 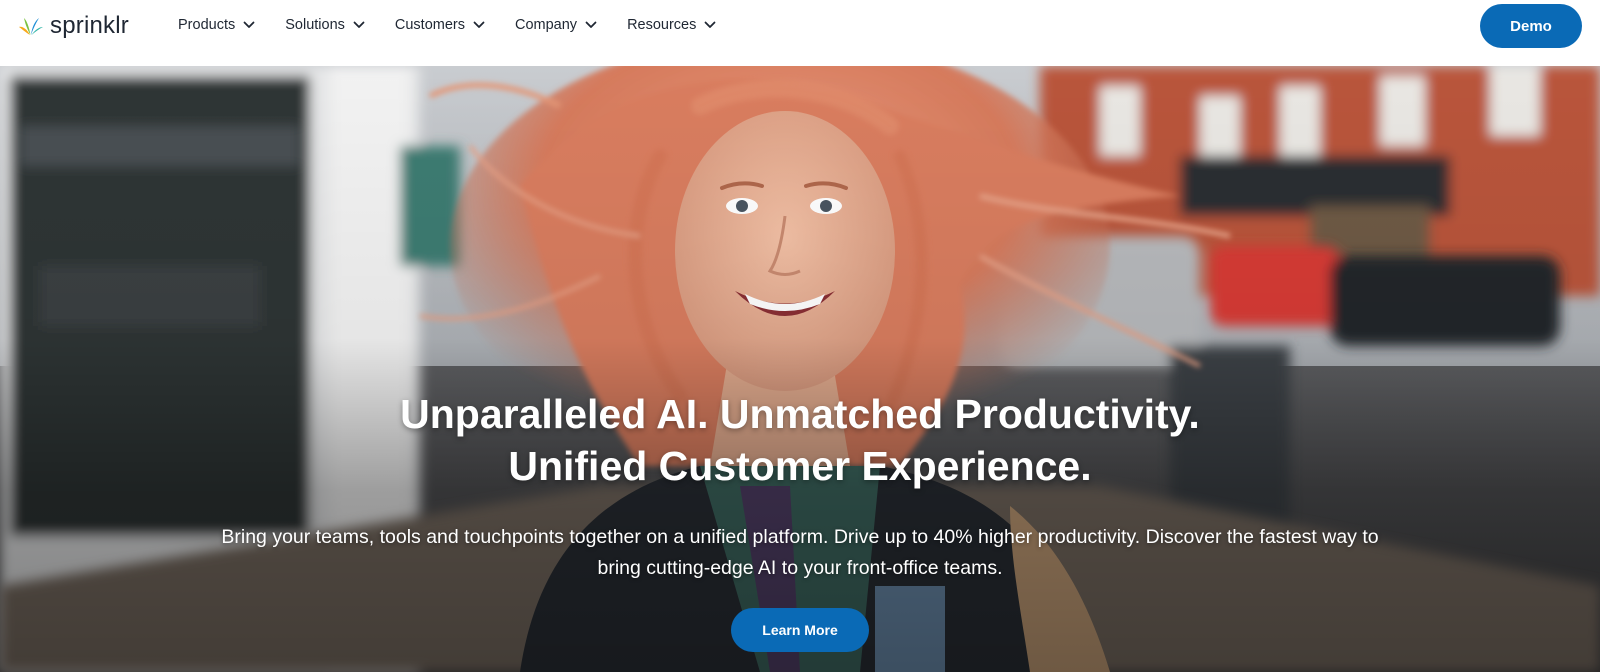 I want to click on nav-customers: Customers, so click(x=440, y=25).